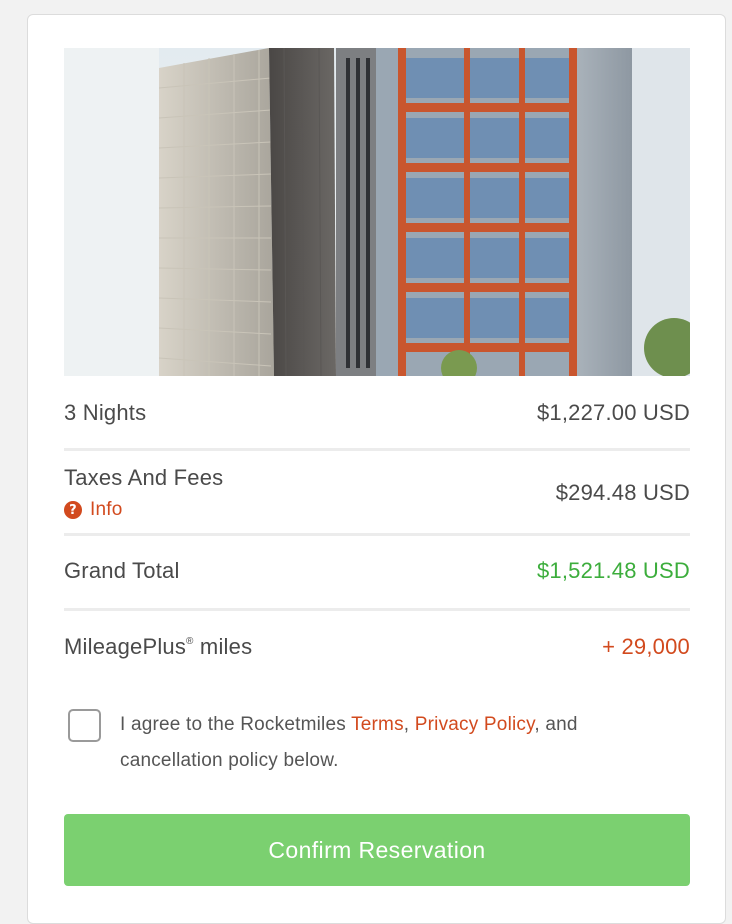 The height and width of the screenshot is (924, 732). I want to click on taxes-label-group: Taxes And Fees ? Info, so click(143, 493).